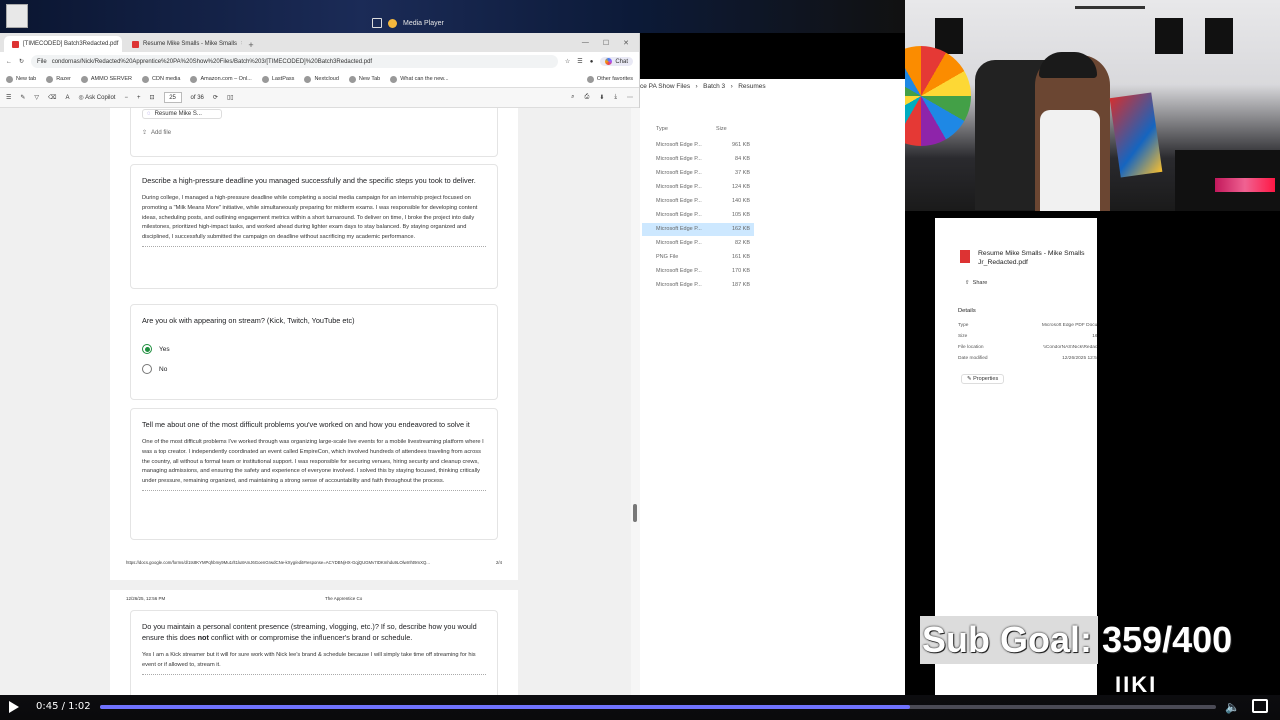  What do you see at coordinates (698, 257) in the screenshot?
I see `file-row: PNG File 161 KB` at bounding box center [698, 257].